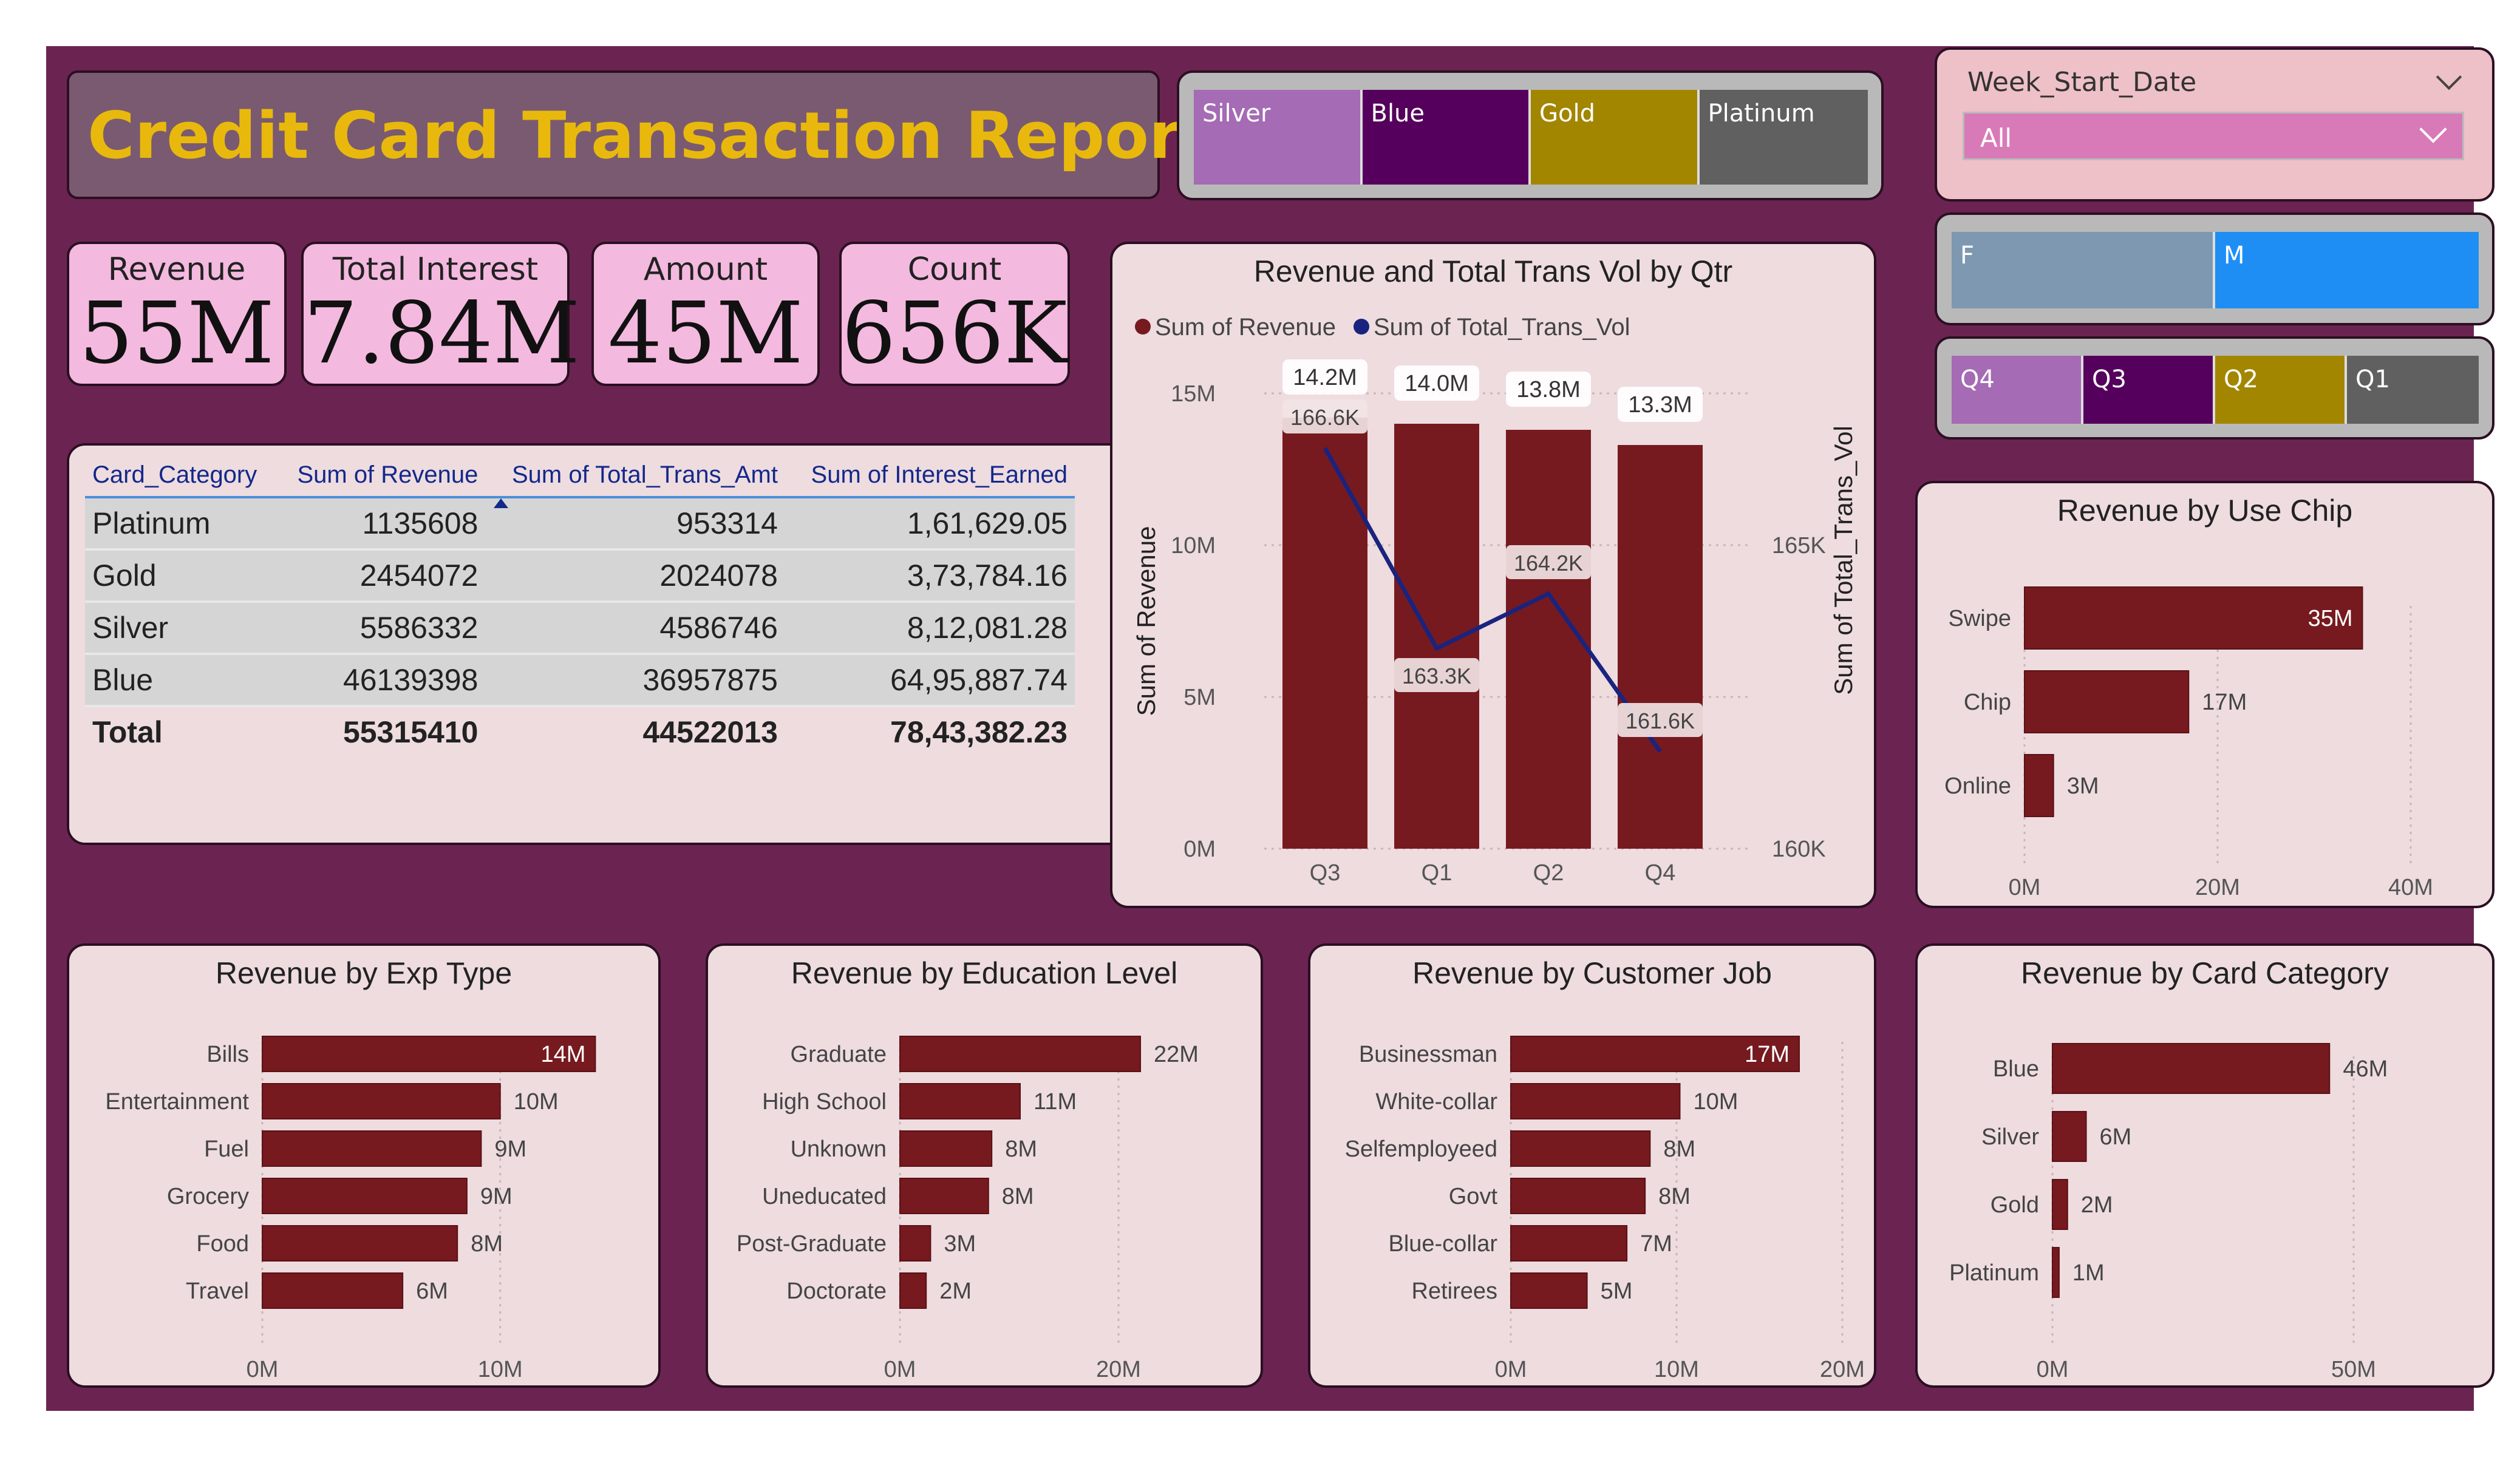  Describe the element at coordinates (177, 1102) in the screenshot. I see `y-tick-label: Entertainment` at that location.